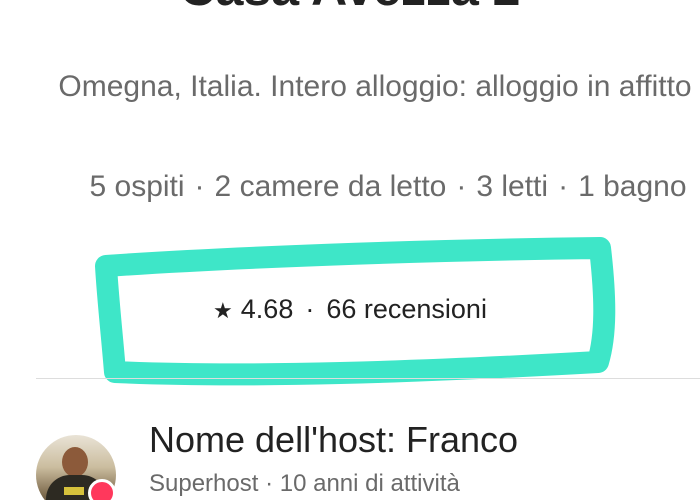  What do you see at coordinates (330, 186) in the screenshot?
I see `bedrooms-count: 2 camere da letto` at bounding box center [330, 186].